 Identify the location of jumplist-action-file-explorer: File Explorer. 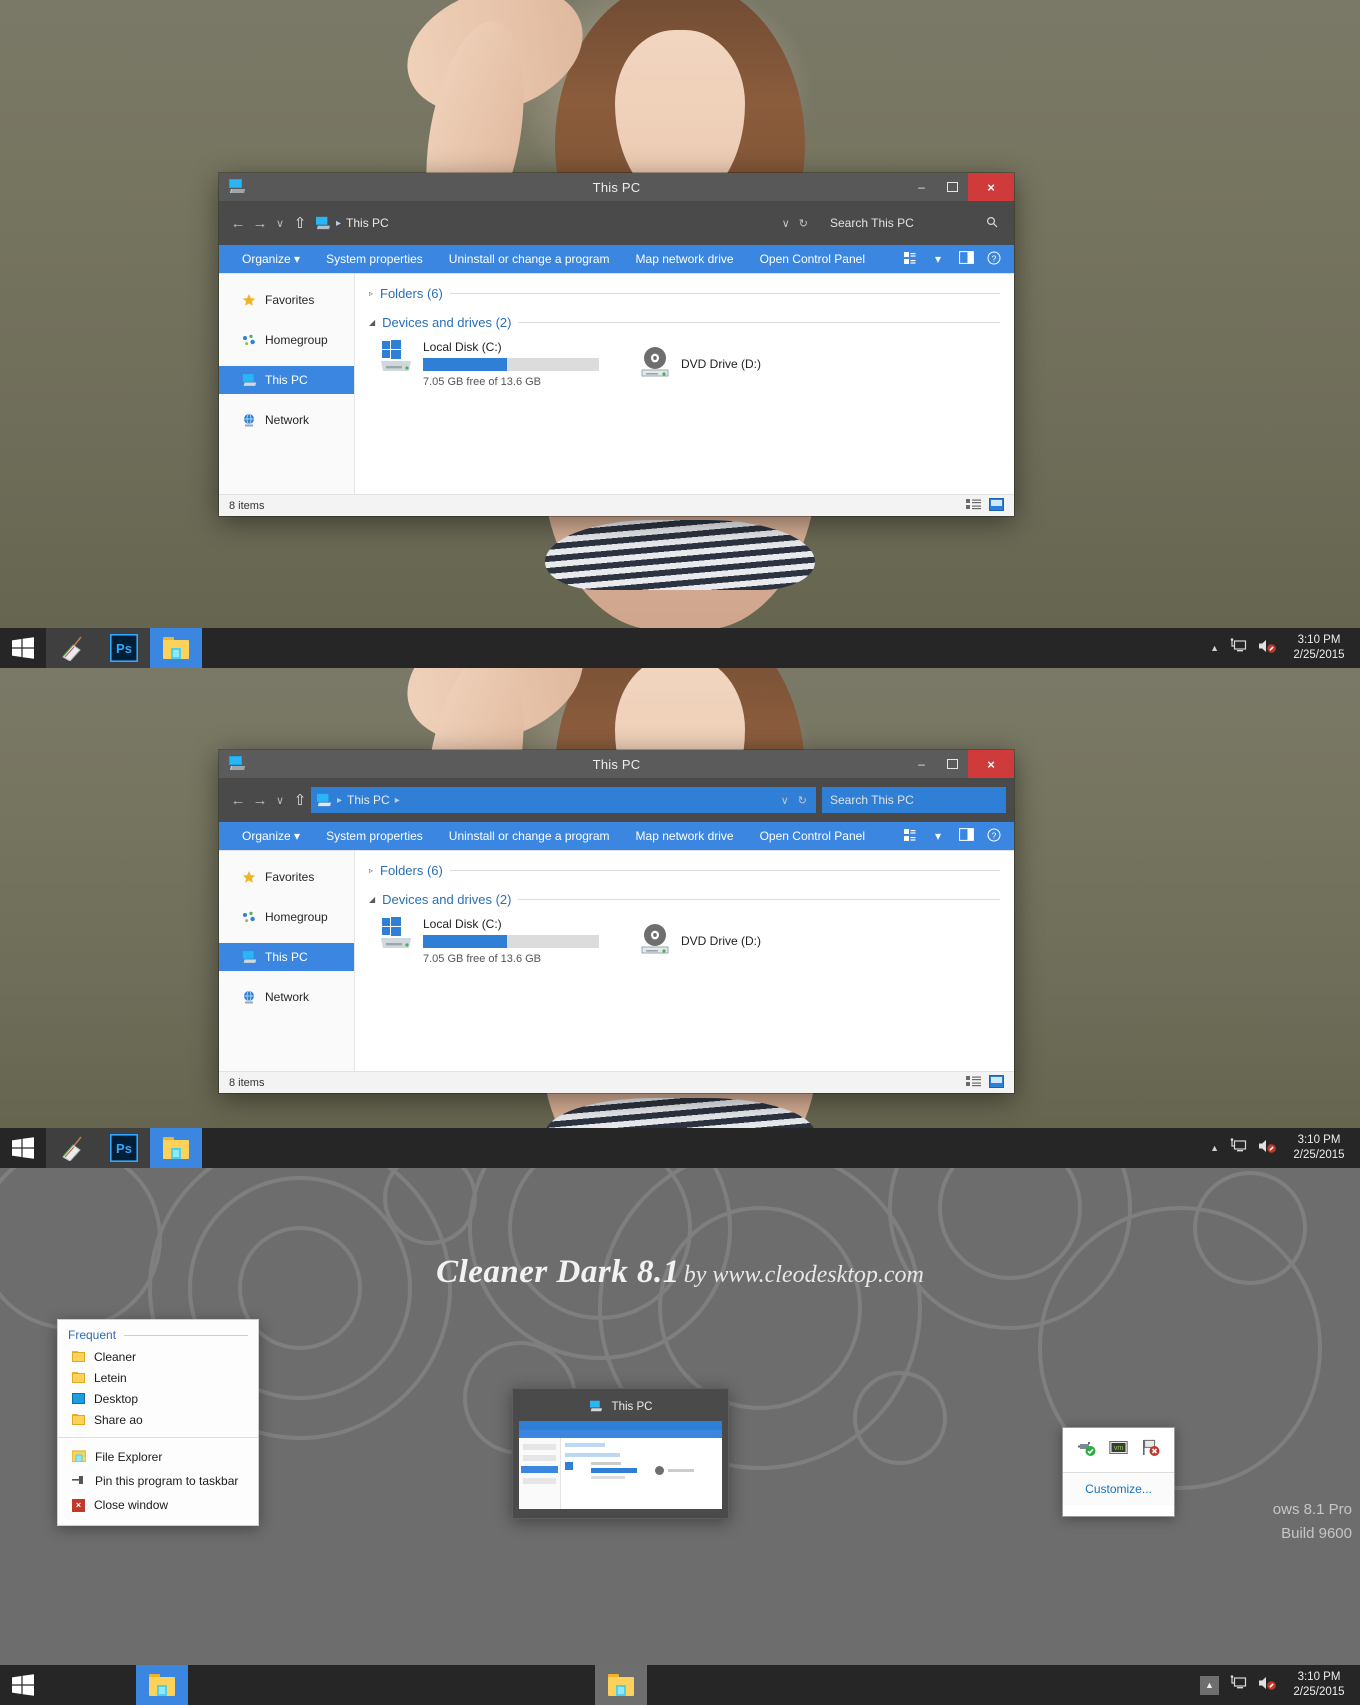
(158, 1457).